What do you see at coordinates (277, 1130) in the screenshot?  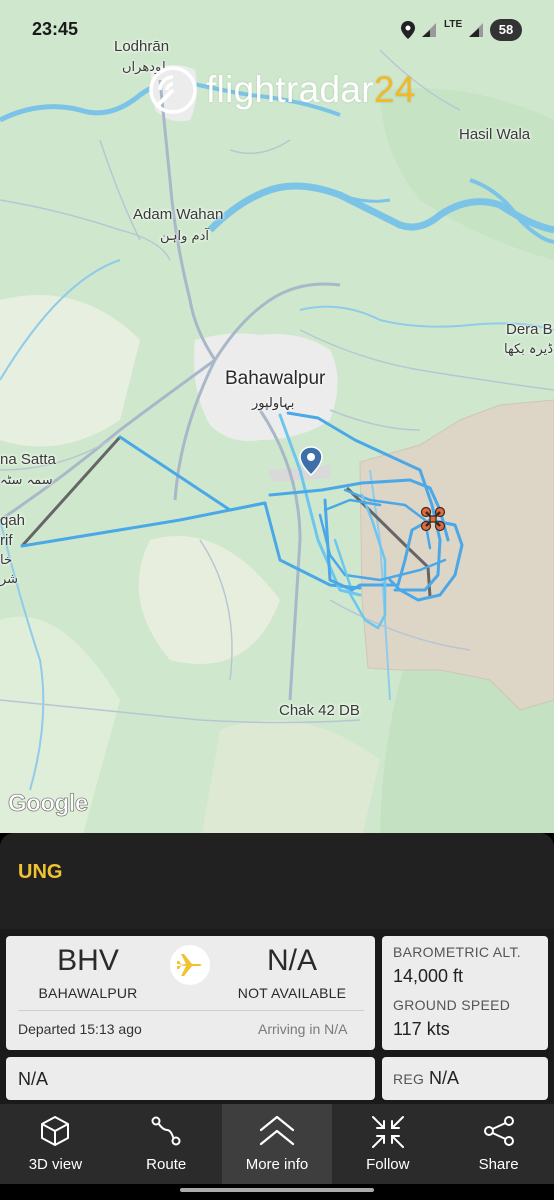 I see `chevron-up-icon` at bounding box center [277, 1130].